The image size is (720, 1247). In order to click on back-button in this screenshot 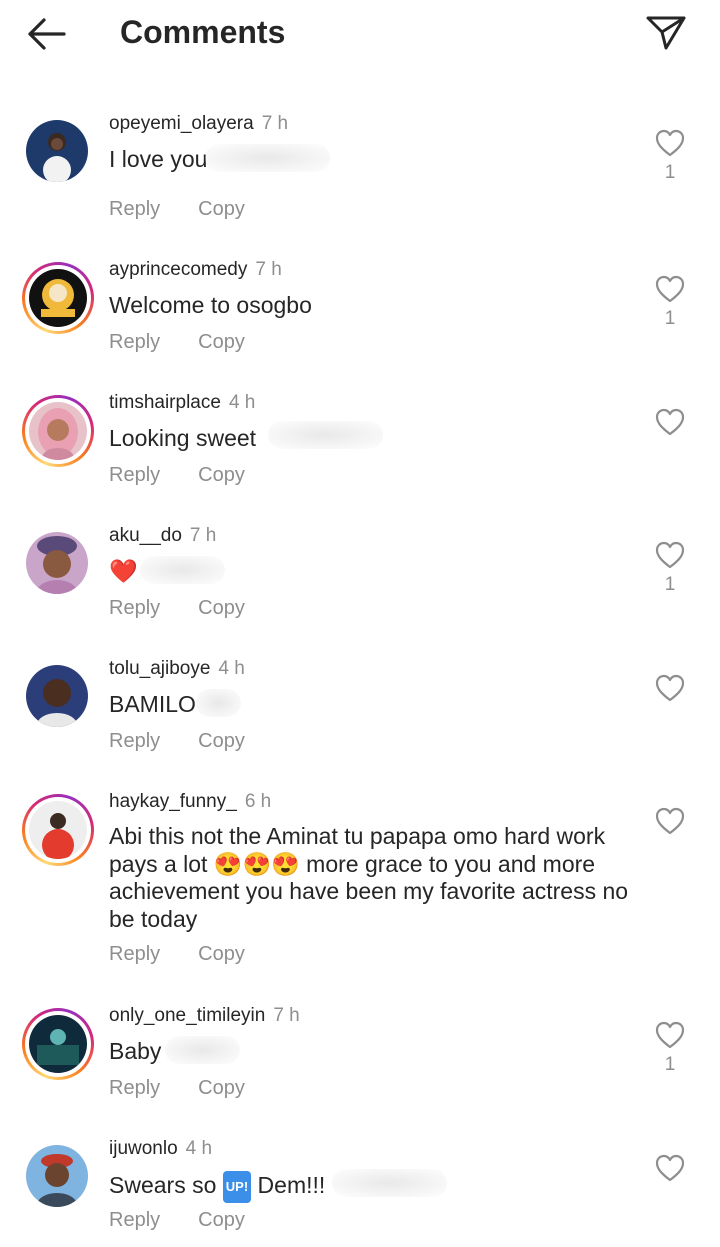, I will do `click(46, 34)`.